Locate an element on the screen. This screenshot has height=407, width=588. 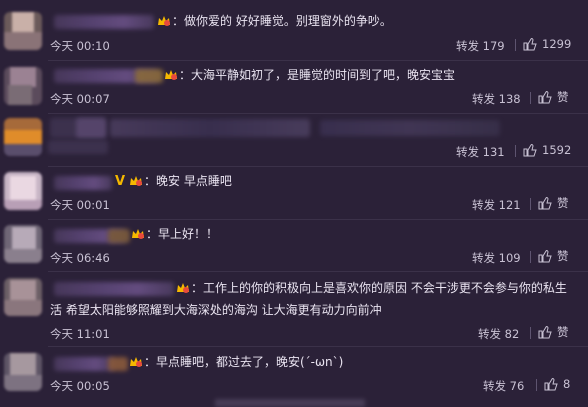
comment-time-blurred is located at coordinates (78, 147).